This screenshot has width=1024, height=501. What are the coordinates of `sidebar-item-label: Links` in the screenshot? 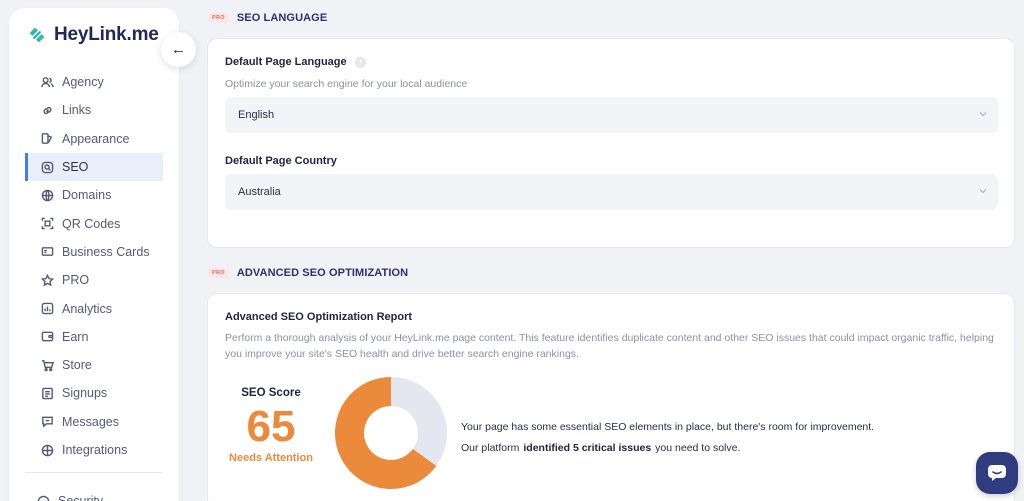 It's located at (77, 110).